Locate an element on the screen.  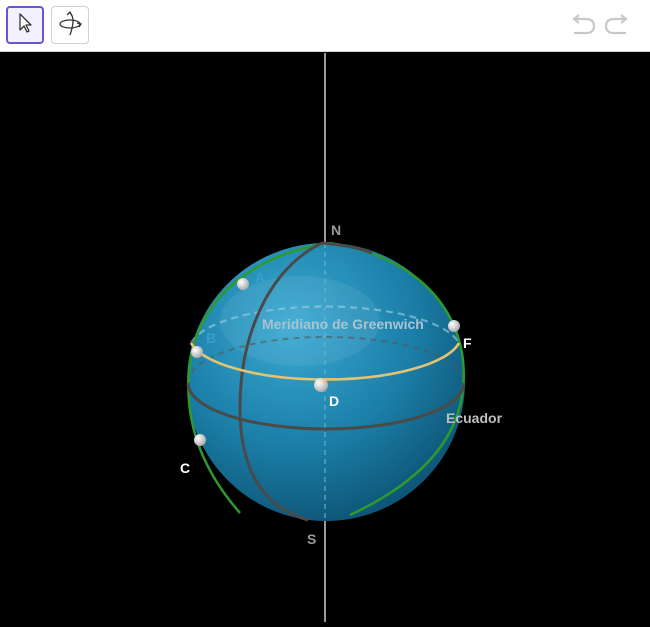
point-c is located at coordinates (200, 440).